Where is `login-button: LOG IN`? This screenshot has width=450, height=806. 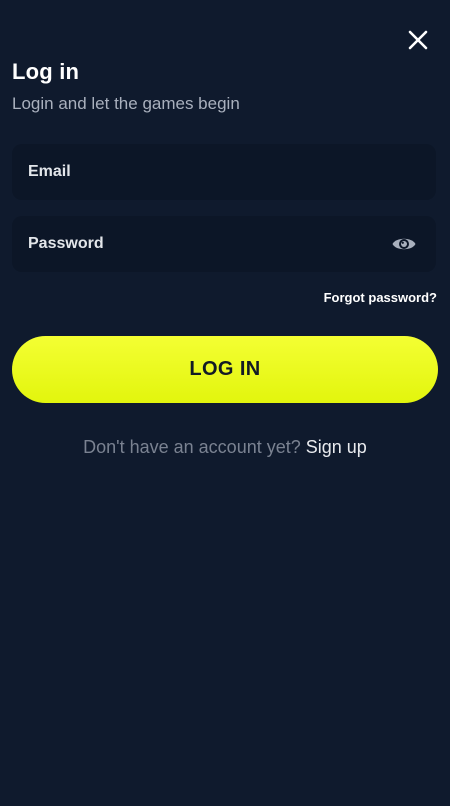 login-button: LOG IN is located at coordinates (225, 369).